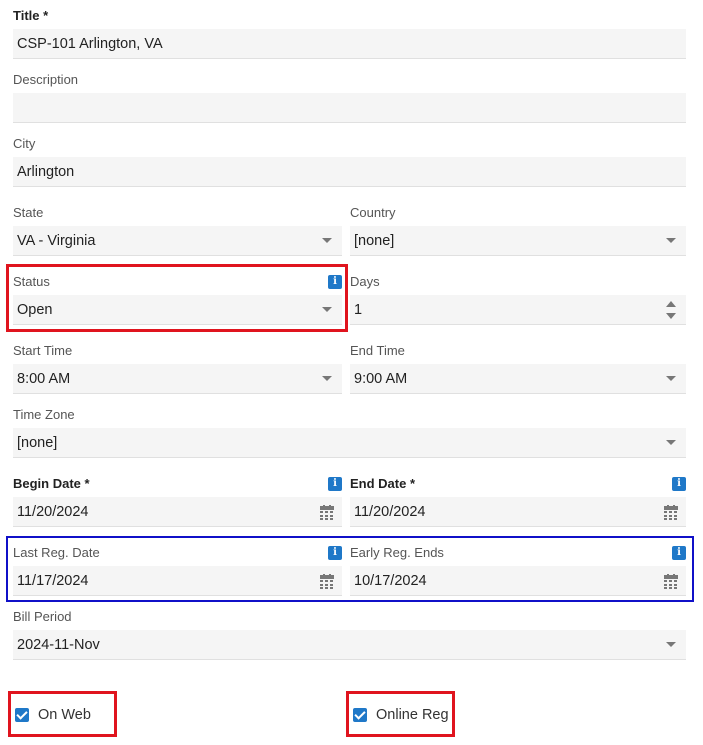 The image size is (703, 745). Describe the element at coordinates (46, 79) in the screenshot. I see `description-label: Description` at that location.